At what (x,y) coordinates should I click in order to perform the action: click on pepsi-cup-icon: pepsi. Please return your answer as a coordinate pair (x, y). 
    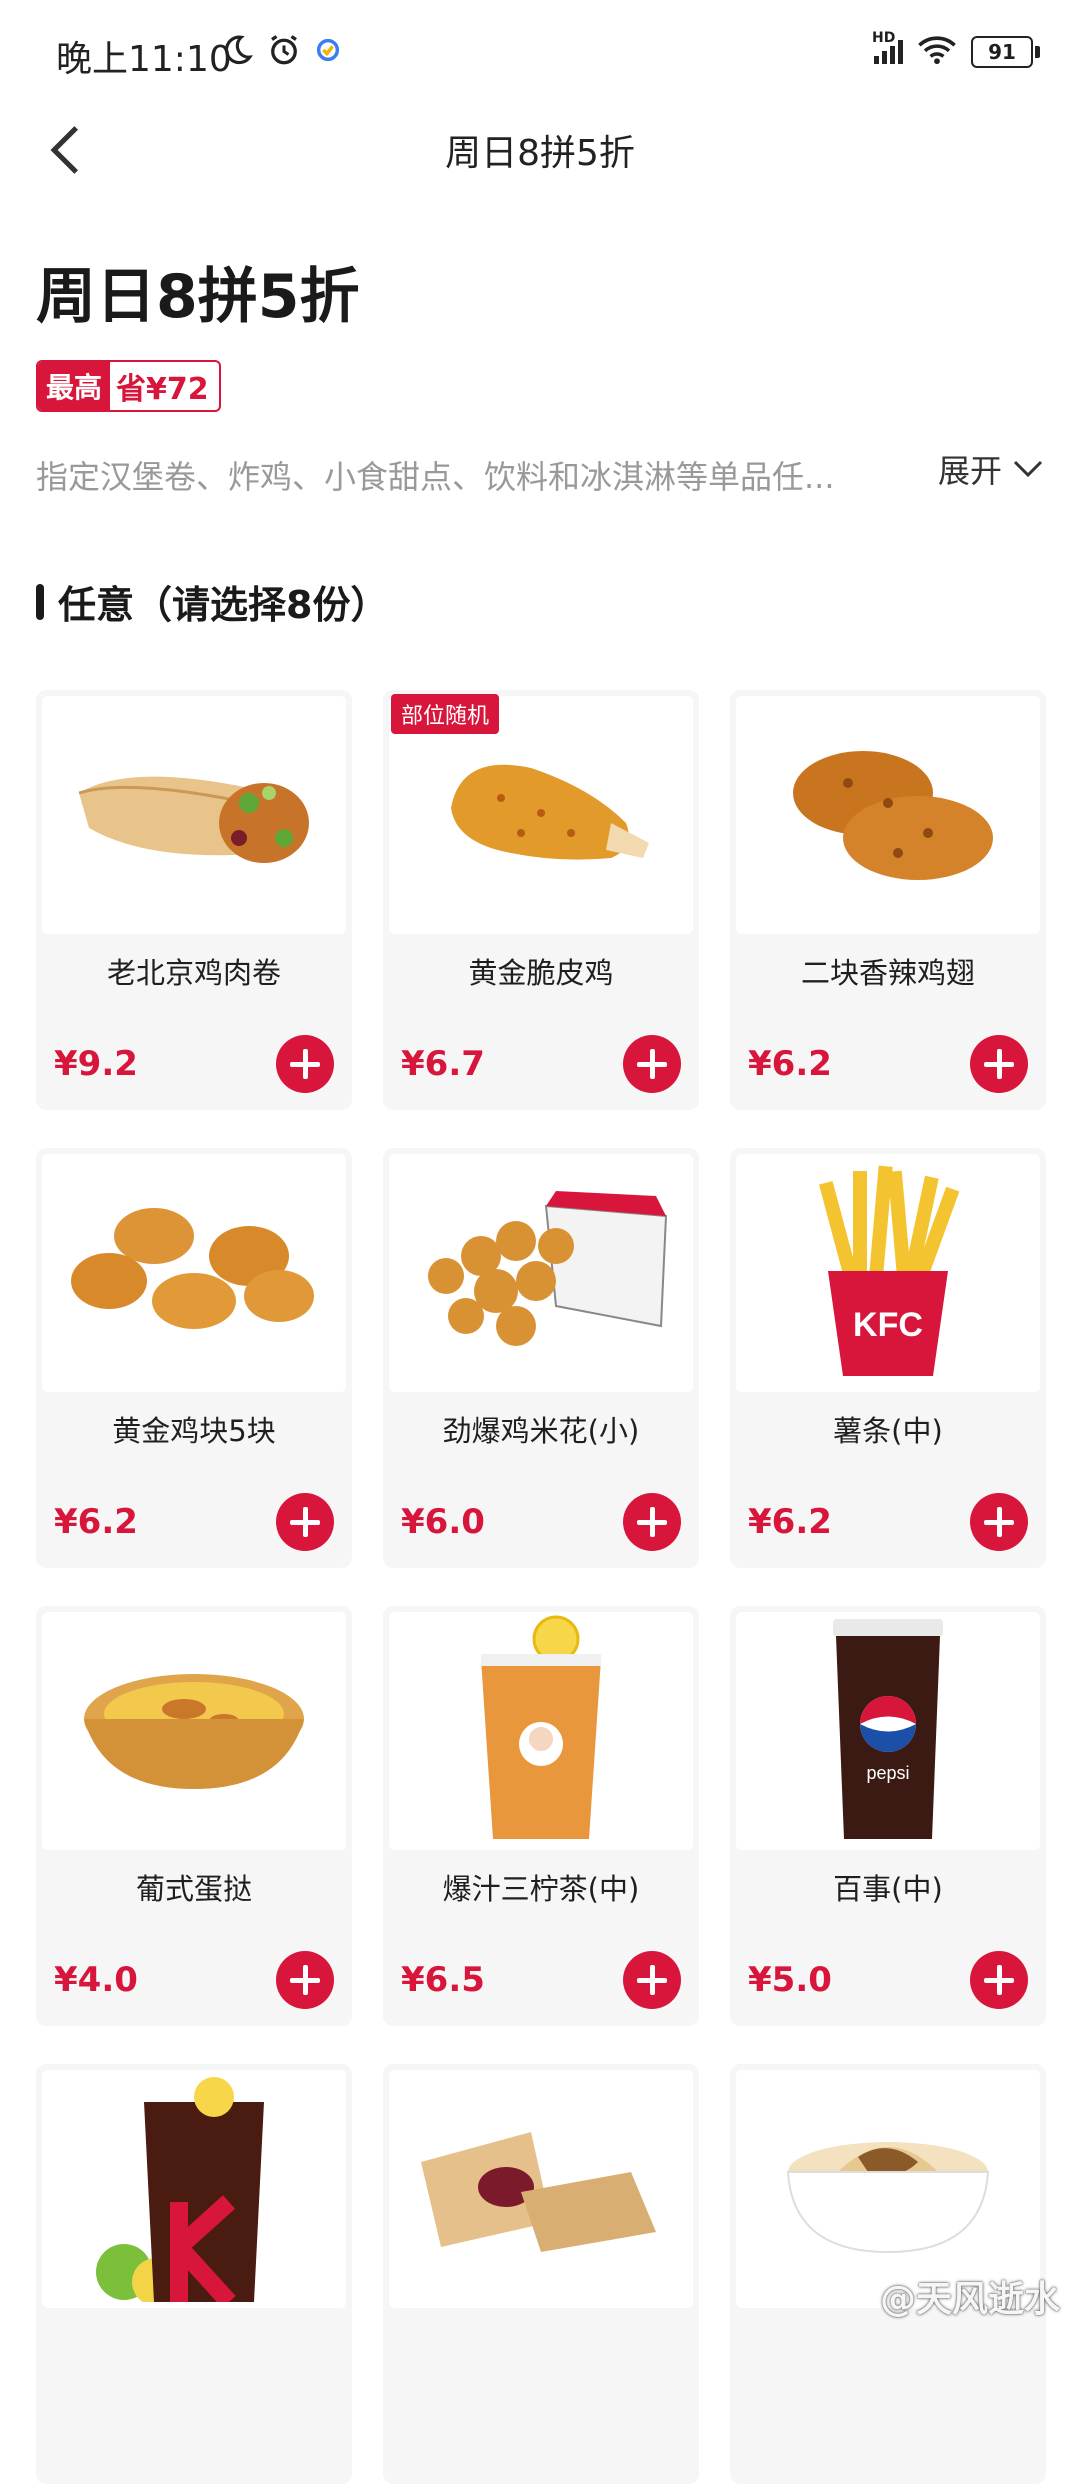
    Looking at the image, I should click on (888, 1731).